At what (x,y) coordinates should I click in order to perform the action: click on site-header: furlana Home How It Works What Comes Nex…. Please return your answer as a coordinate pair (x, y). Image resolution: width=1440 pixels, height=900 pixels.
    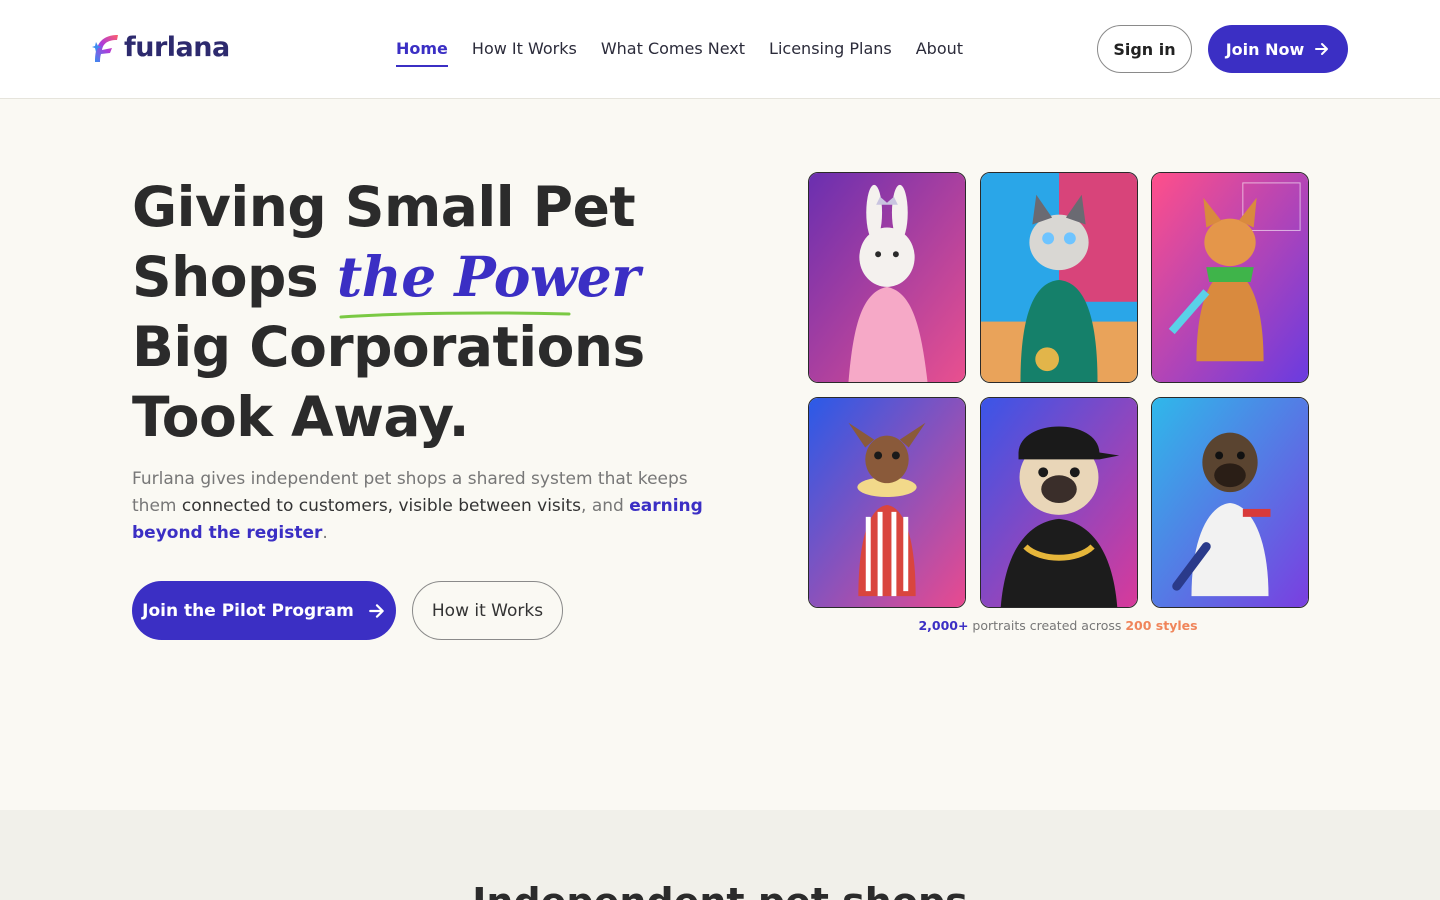
    Looking at the image, I should click on (720, 49).